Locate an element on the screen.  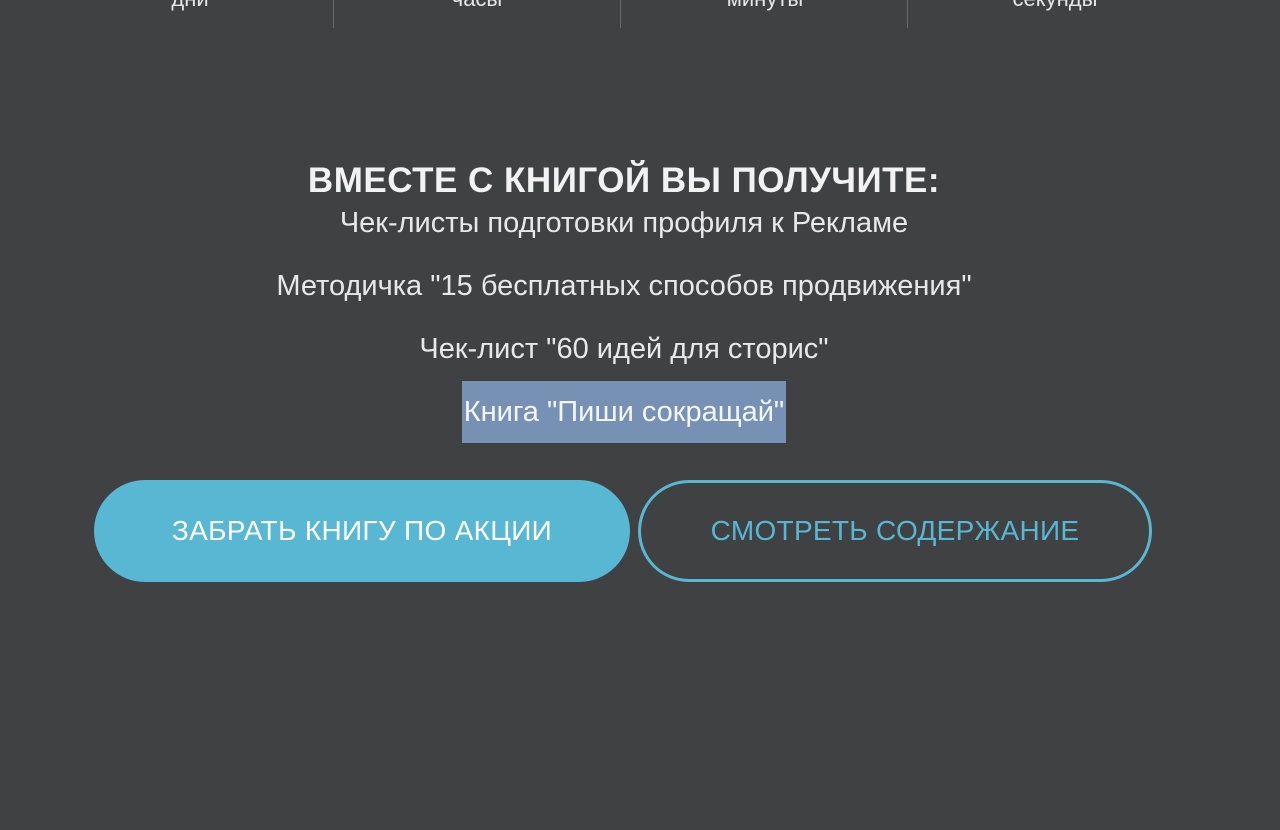
bonus-item-text: Чек-лист "60 идей для сторис" is located at coordinates (624, 349).